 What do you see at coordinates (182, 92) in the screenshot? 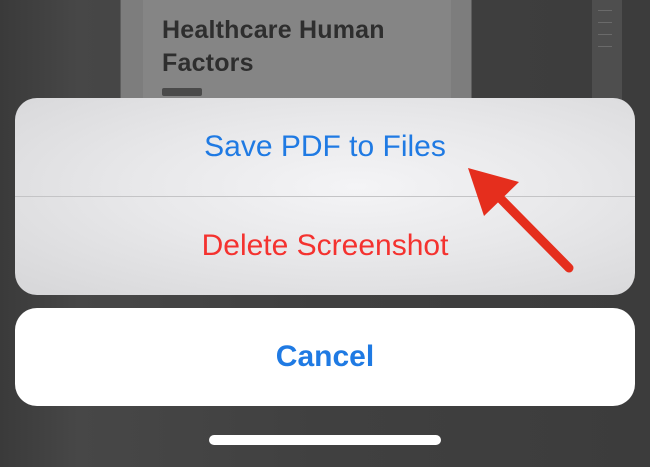
I see `document-subtext` at bounding box center [182, 92].